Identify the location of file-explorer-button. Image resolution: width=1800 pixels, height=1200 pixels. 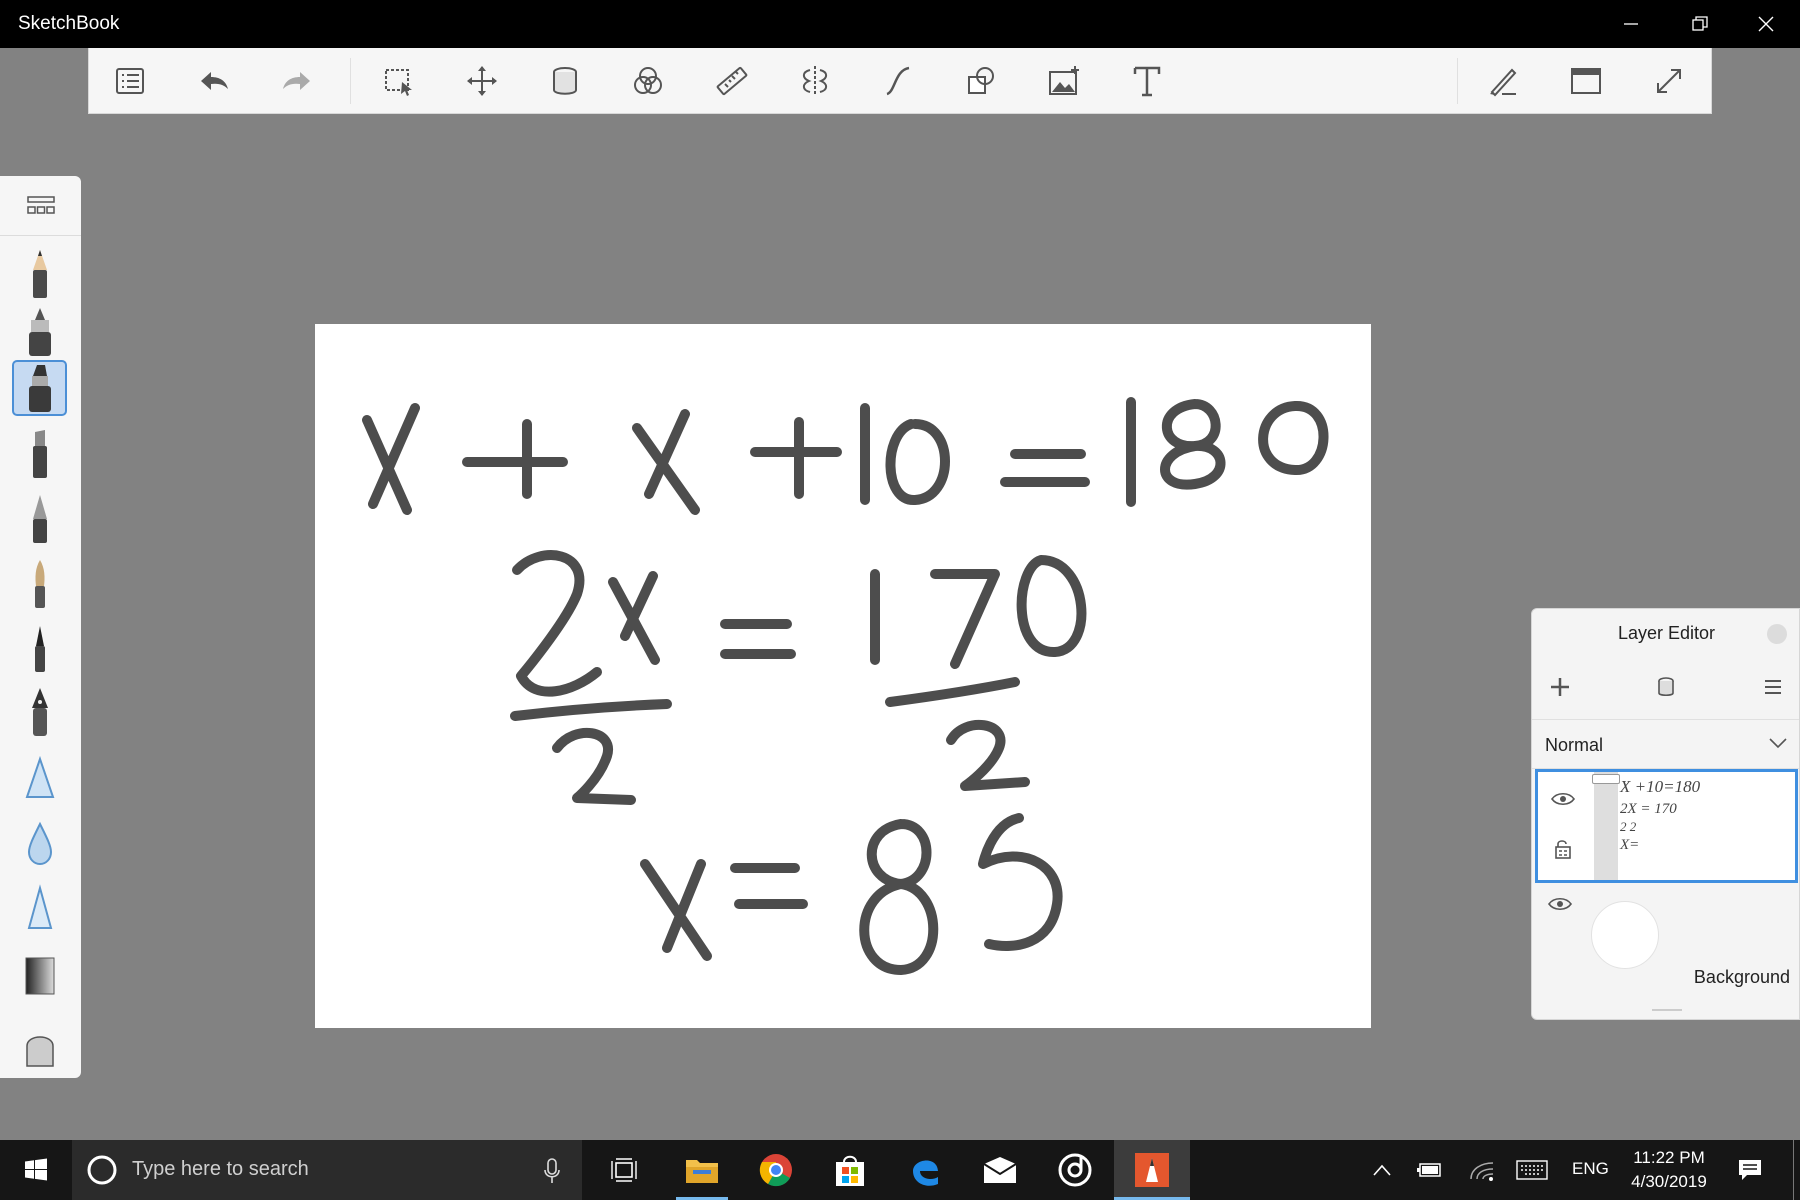
(702, 1170).